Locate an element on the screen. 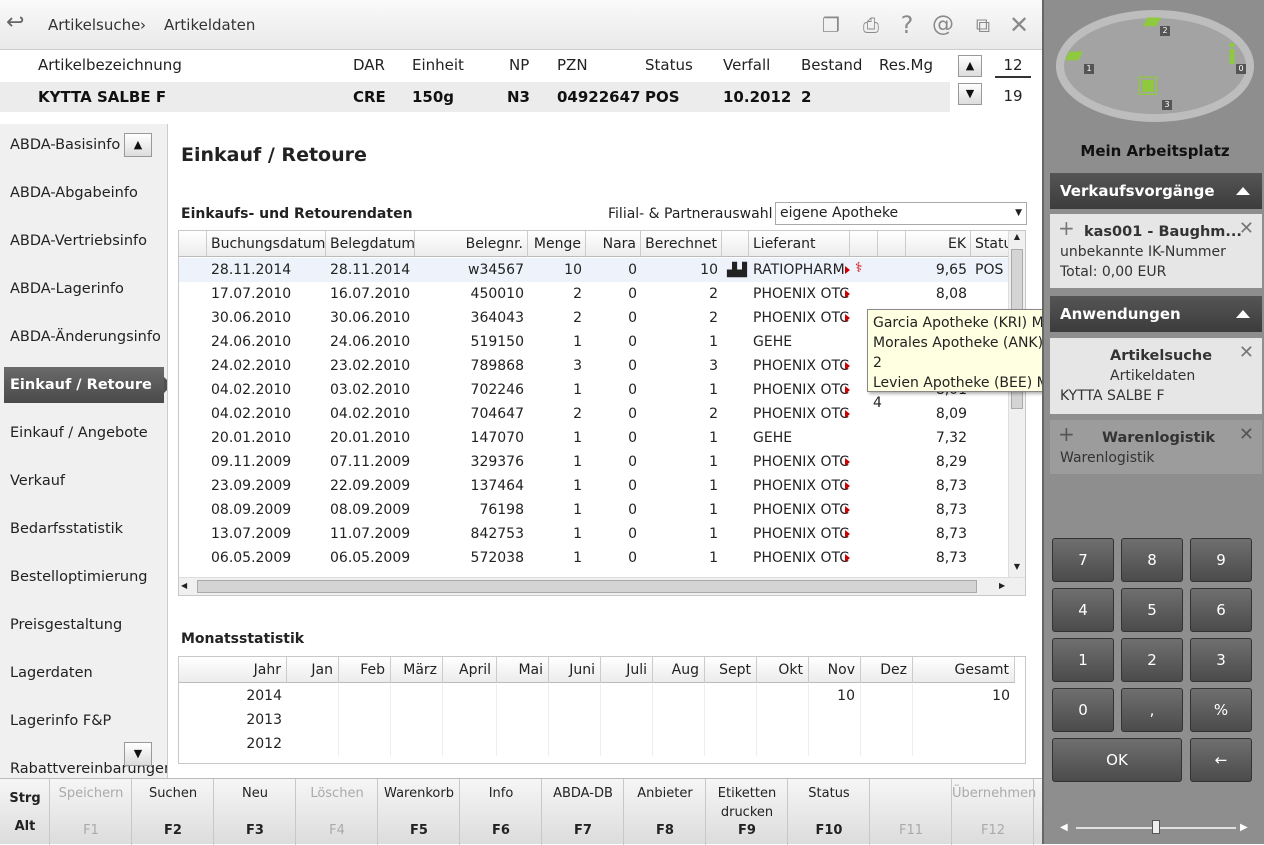 This screenshot has width=1264, height=845. column-header-belegdatum: Belegdatum is located at coordinates (370, 244).